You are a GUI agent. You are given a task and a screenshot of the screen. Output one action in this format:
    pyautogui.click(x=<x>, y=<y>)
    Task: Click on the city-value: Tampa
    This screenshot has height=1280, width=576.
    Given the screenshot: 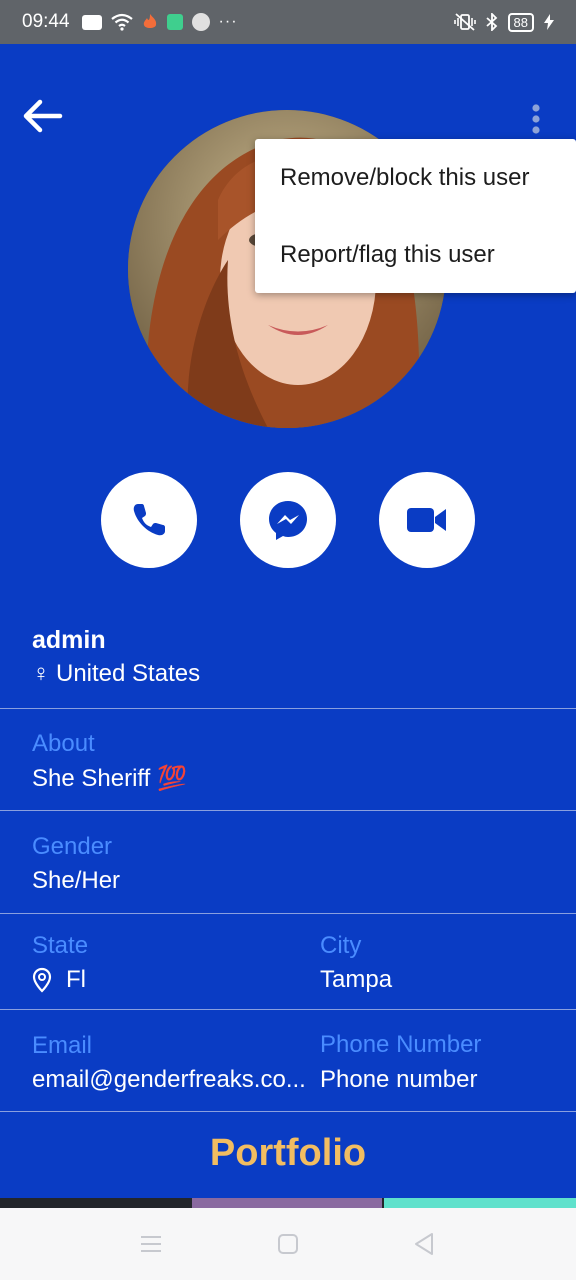 What is the action you would take?
    pyautogui.click(x=356, y=979)
    